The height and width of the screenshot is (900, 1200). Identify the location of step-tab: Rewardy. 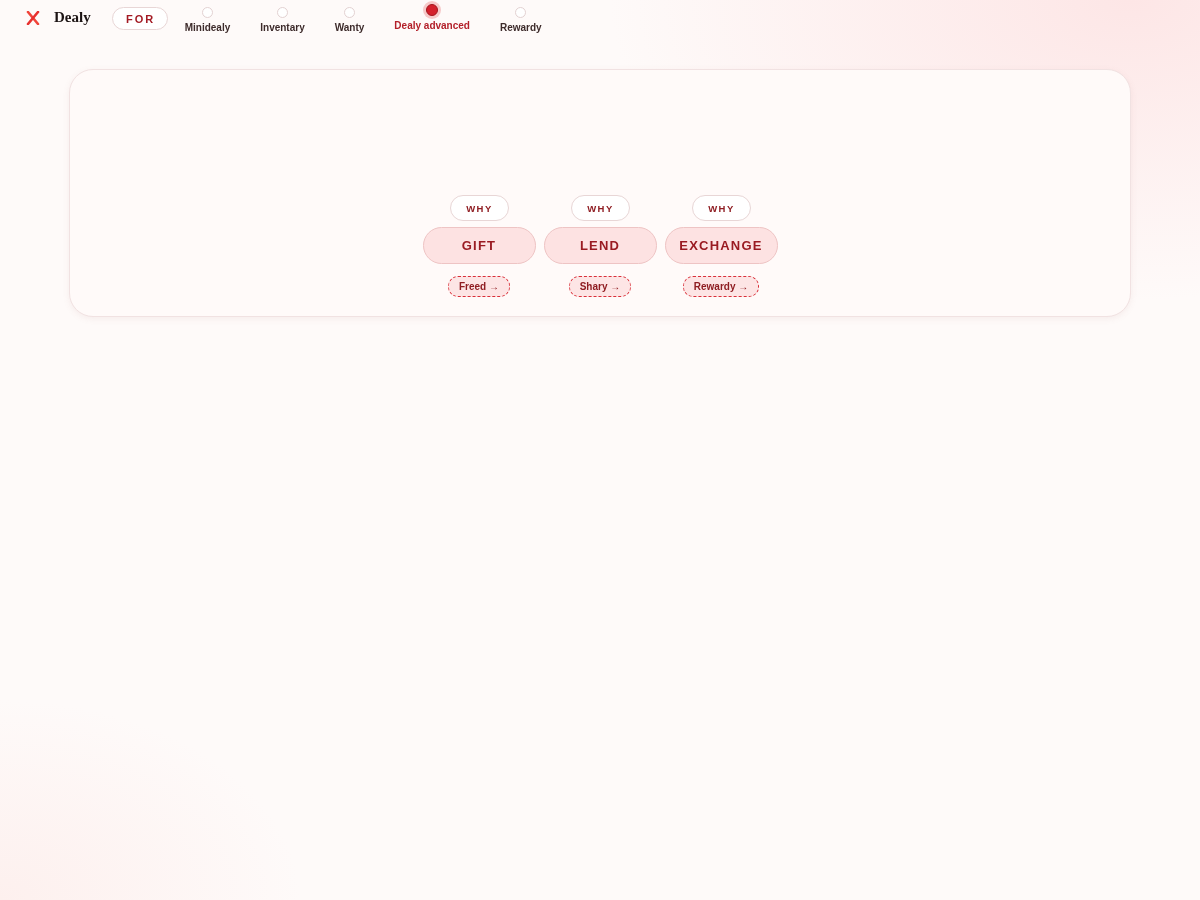
(520, 16).